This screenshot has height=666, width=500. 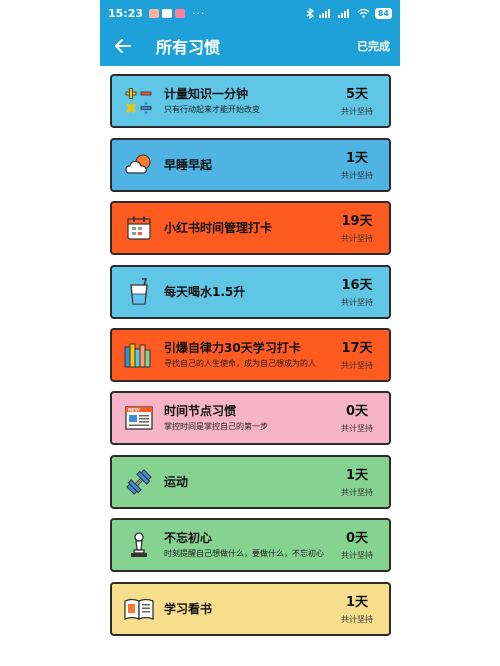 What do you see at coordinates (188, 164) in the screenshot?
I see `habit-name: 早睡早起` at bounding box center [188, 164].